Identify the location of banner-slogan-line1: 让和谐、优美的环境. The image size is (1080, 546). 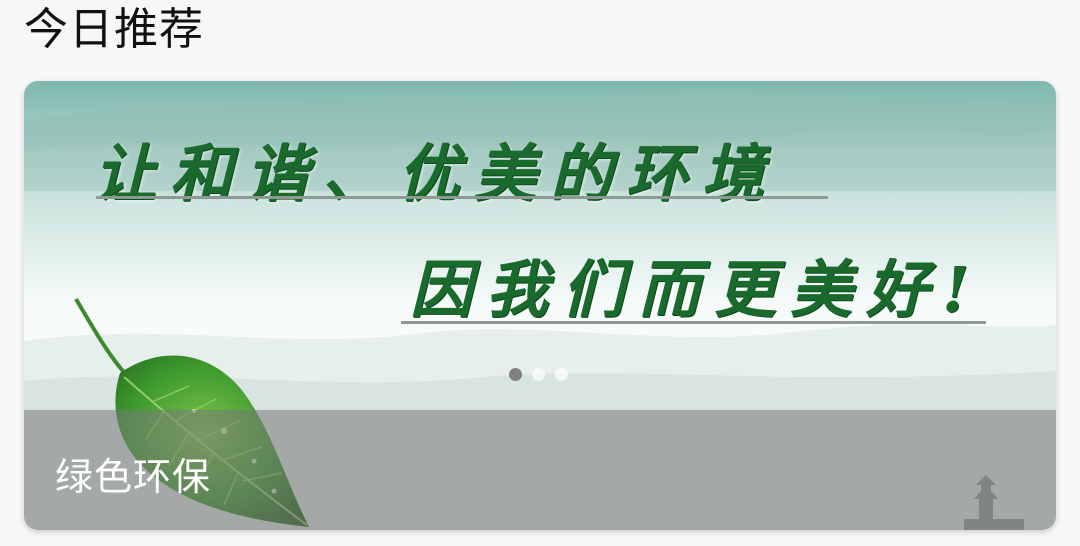
(436, 173).